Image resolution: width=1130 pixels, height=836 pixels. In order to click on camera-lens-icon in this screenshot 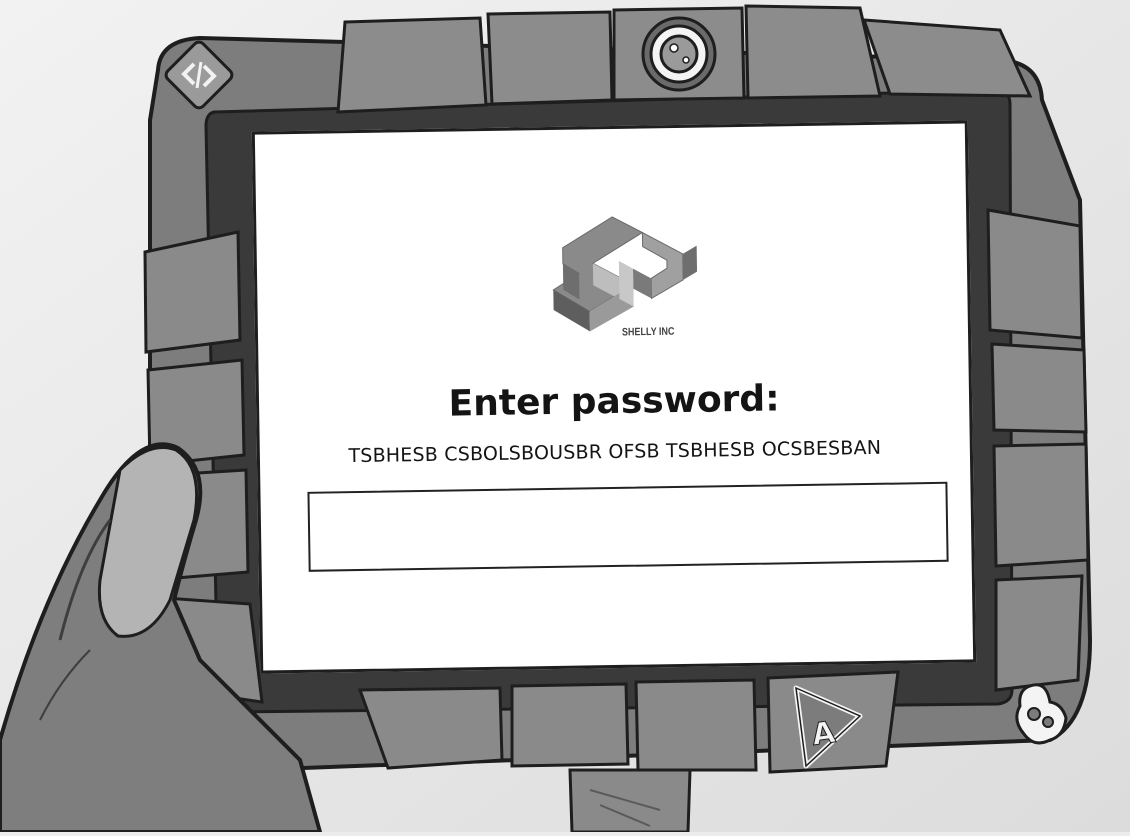, I will do `click(679, 54)`.